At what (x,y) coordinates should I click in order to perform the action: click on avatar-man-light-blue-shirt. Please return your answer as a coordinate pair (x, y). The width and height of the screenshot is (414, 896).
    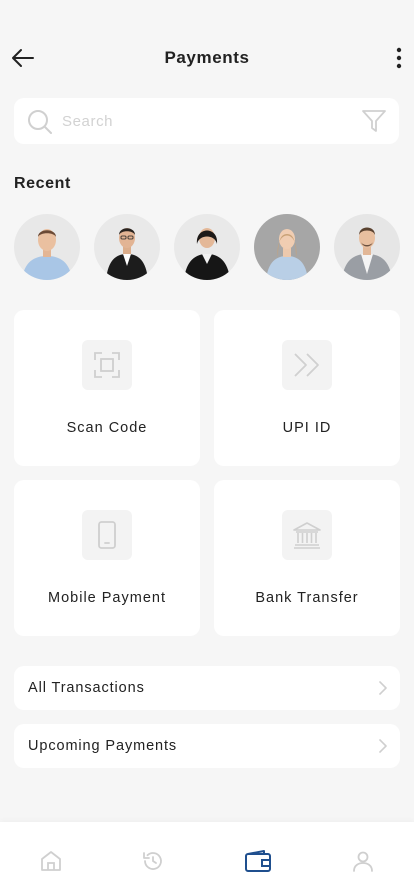
    Looking at the image, I should click on (47, 247).